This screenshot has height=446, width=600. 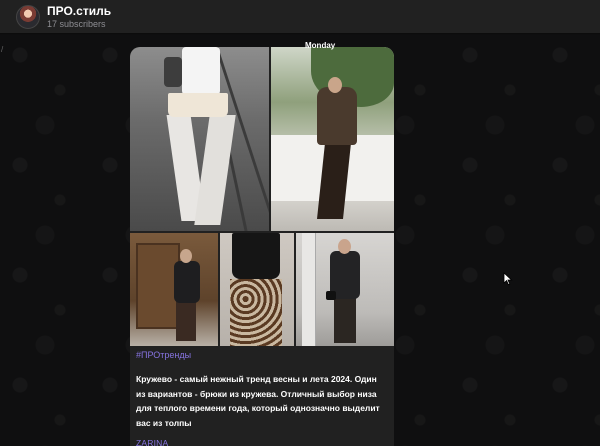 What do you see at coordinates (262, 355) in the screenshot?
I see `hashtag-link: #ПРОтренды` at bounding box center [262, 355].